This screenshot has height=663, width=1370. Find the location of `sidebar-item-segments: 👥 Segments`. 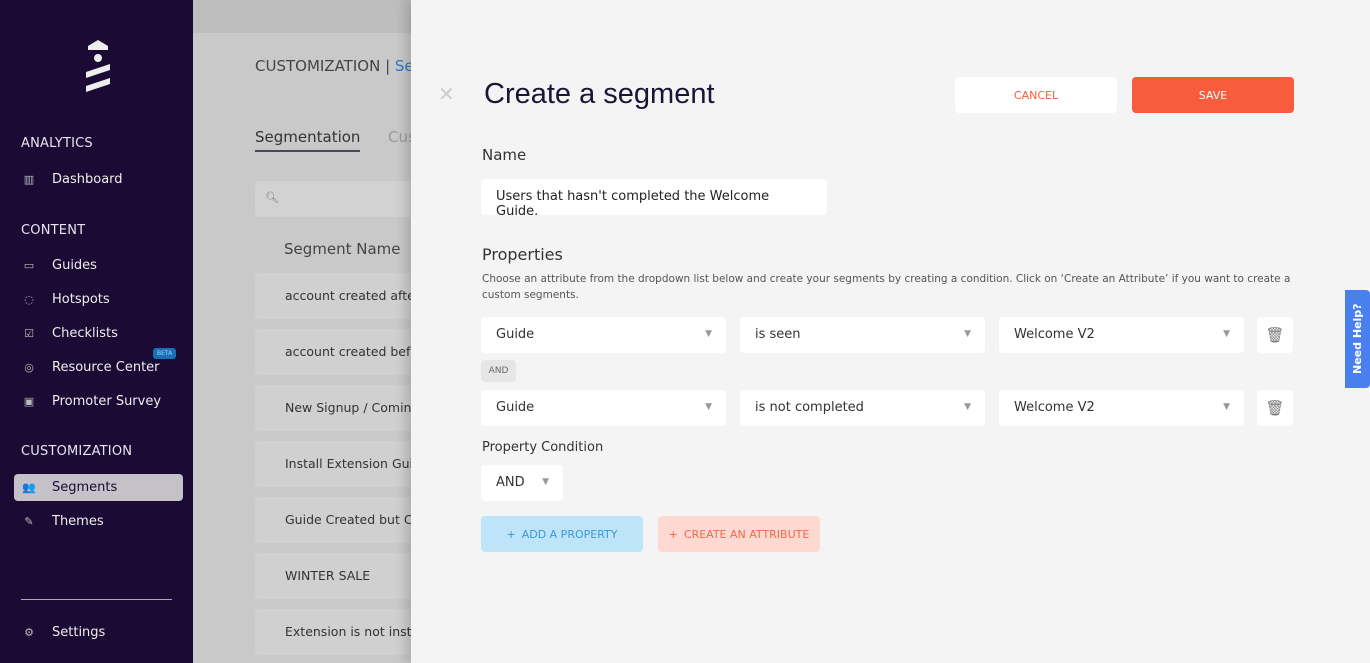

sidebar-item-segments: 👥 Segments is located at coordinates (98, 487).